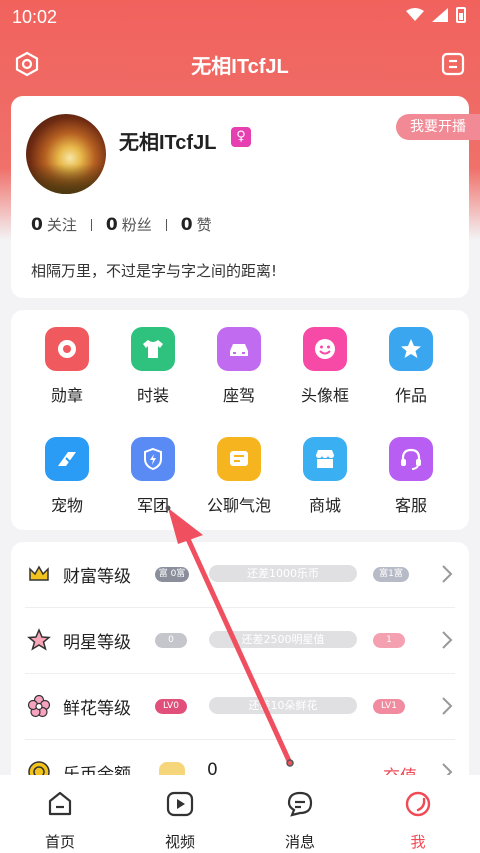 Image resolution: width=480 pixels, height=853 pixels. What do you see at coordinates (39, 639) in the screenshot?
I see `star-outline-icon` at bounding box center [39, 639].